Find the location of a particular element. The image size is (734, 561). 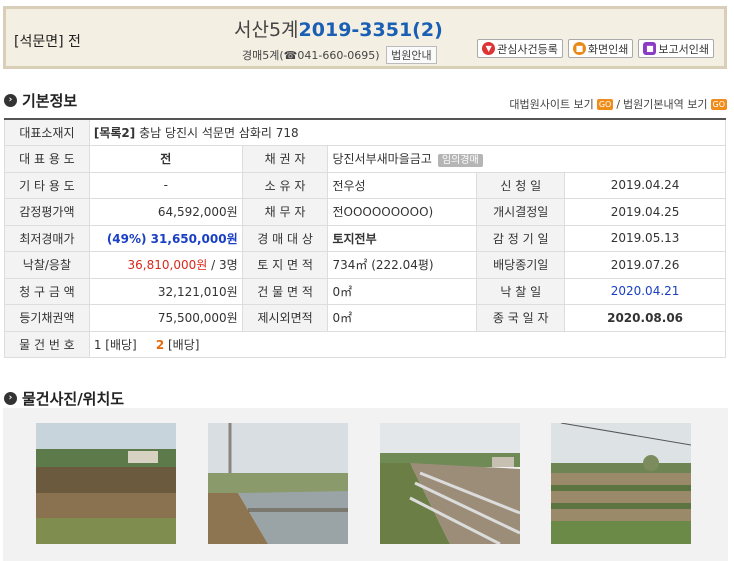

auction-type-badge: 임의경매 is located at coordinates (460, 161).